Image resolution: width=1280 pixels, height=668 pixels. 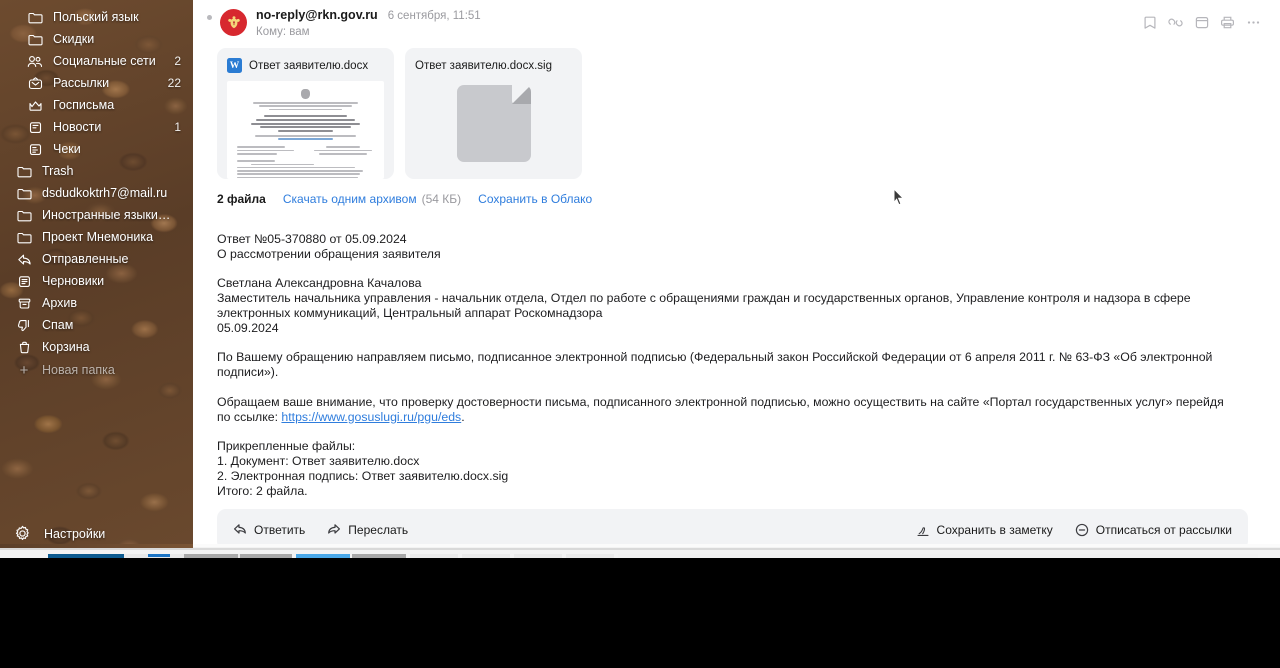 What do you see at coordinates (174, 83) in the screenshot?
I see `sidebar-item-count: 22` at bounding box center [174, 83].